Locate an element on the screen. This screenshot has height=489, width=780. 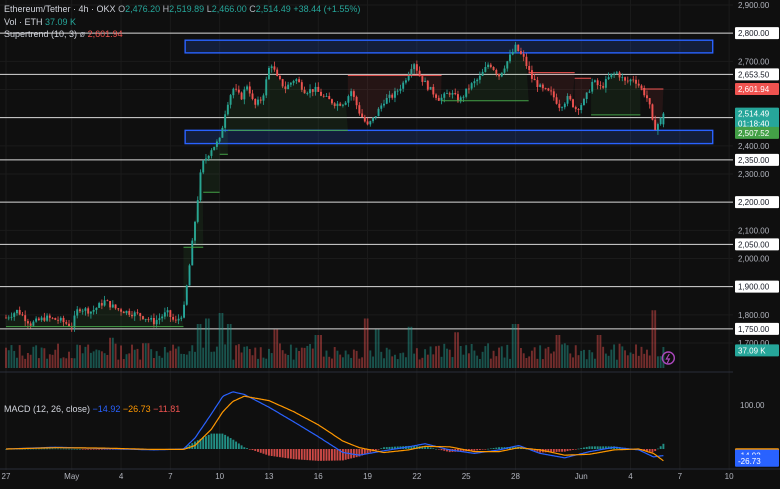
y-tick-label: 2,700.00 is located at coordinates (754, 61).